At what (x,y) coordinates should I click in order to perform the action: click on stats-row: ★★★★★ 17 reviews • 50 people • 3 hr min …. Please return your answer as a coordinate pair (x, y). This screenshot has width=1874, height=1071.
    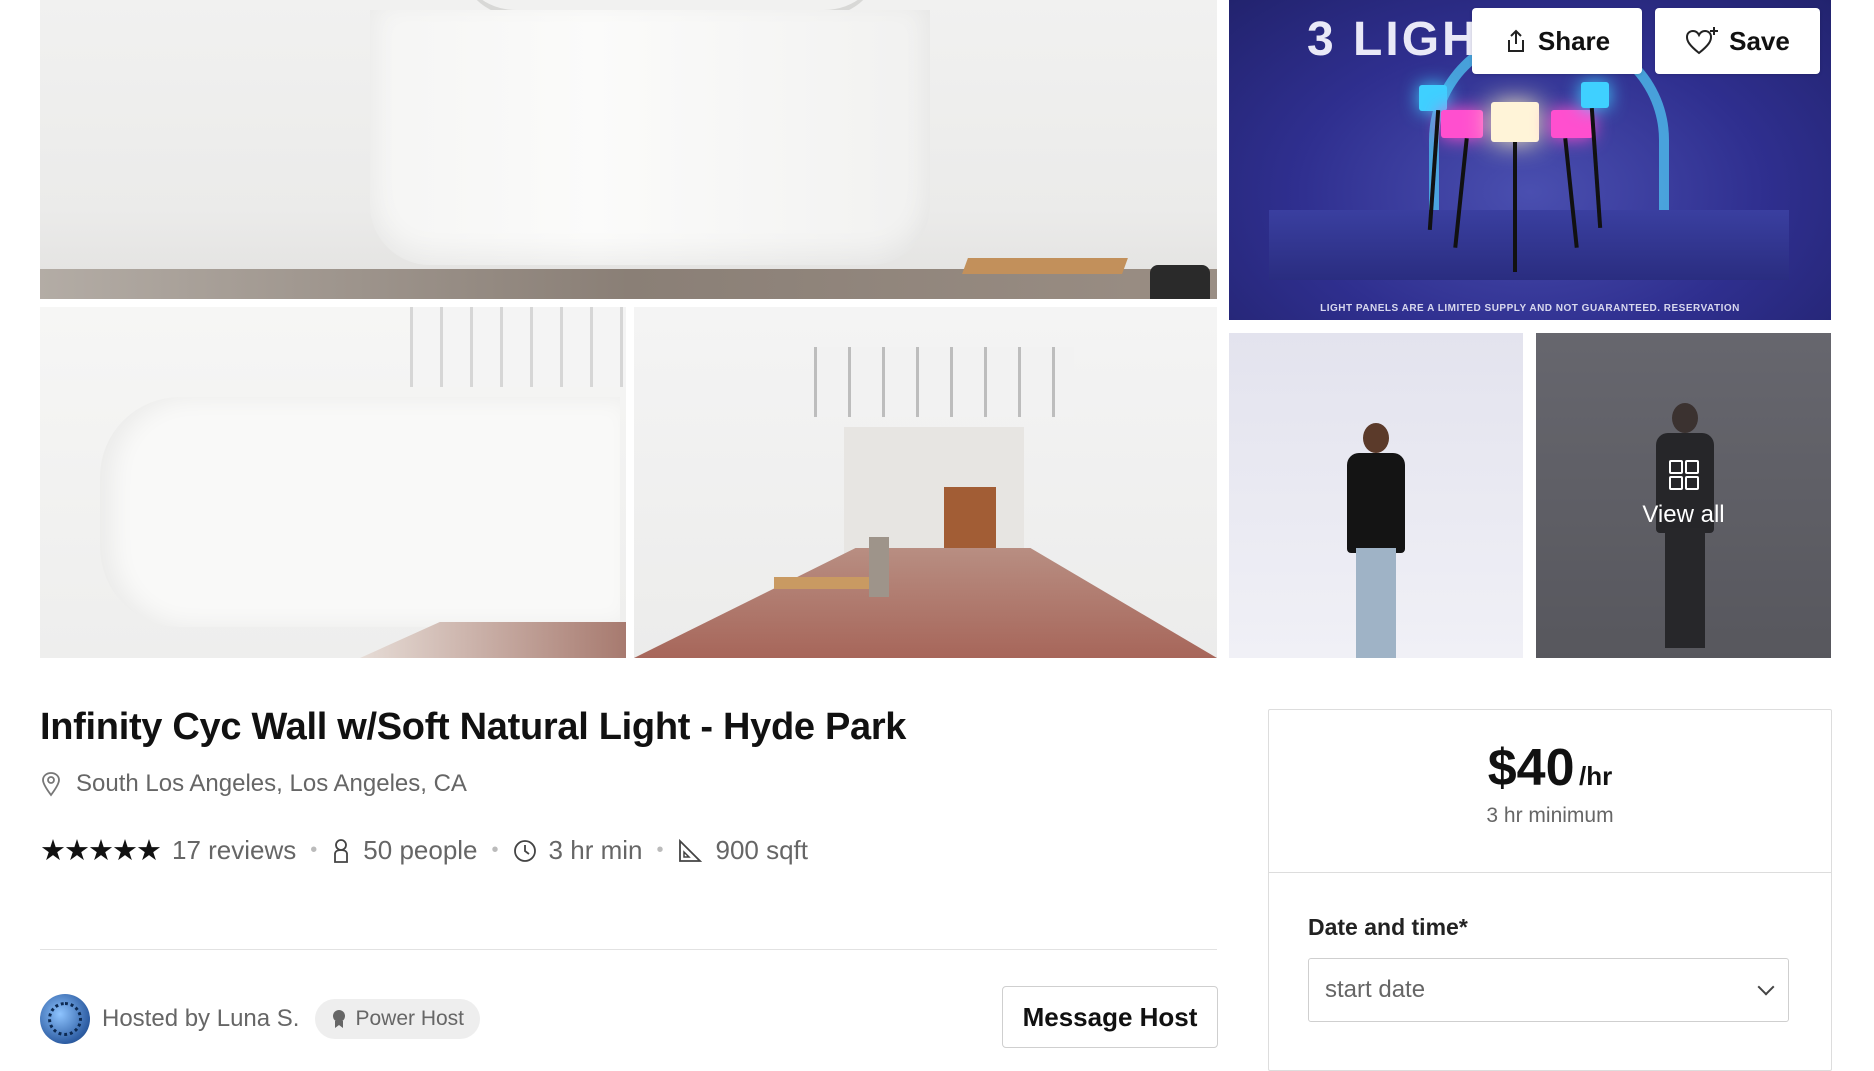
    Looking at the image, I should click on (424, 850).